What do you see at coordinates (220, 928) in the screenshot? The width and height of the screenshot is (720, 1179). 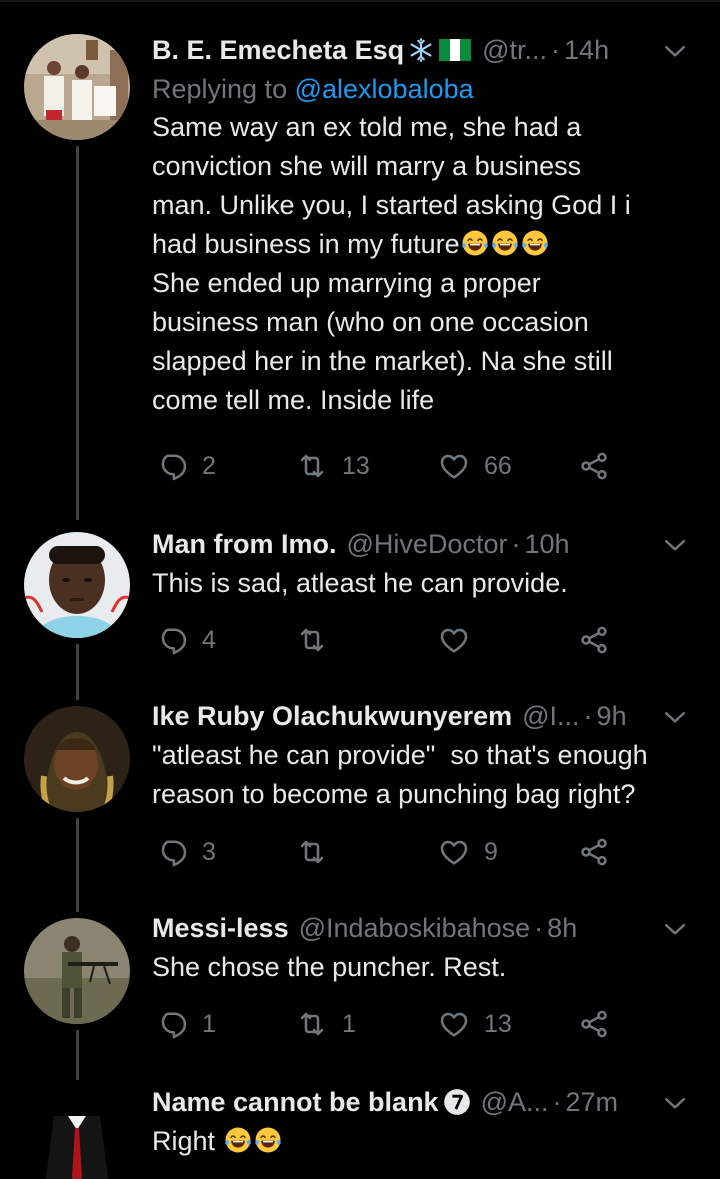 I see `display-name: Messi-less` at bounding box center [220, 928].